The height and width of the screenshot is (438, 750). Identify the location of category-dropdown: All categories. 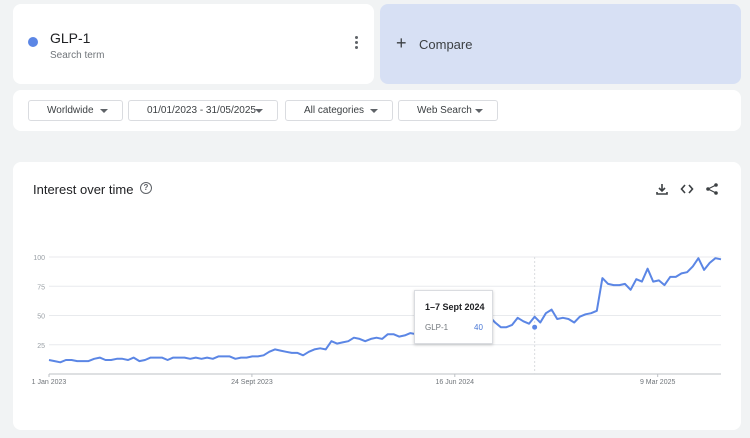
(339, 110).